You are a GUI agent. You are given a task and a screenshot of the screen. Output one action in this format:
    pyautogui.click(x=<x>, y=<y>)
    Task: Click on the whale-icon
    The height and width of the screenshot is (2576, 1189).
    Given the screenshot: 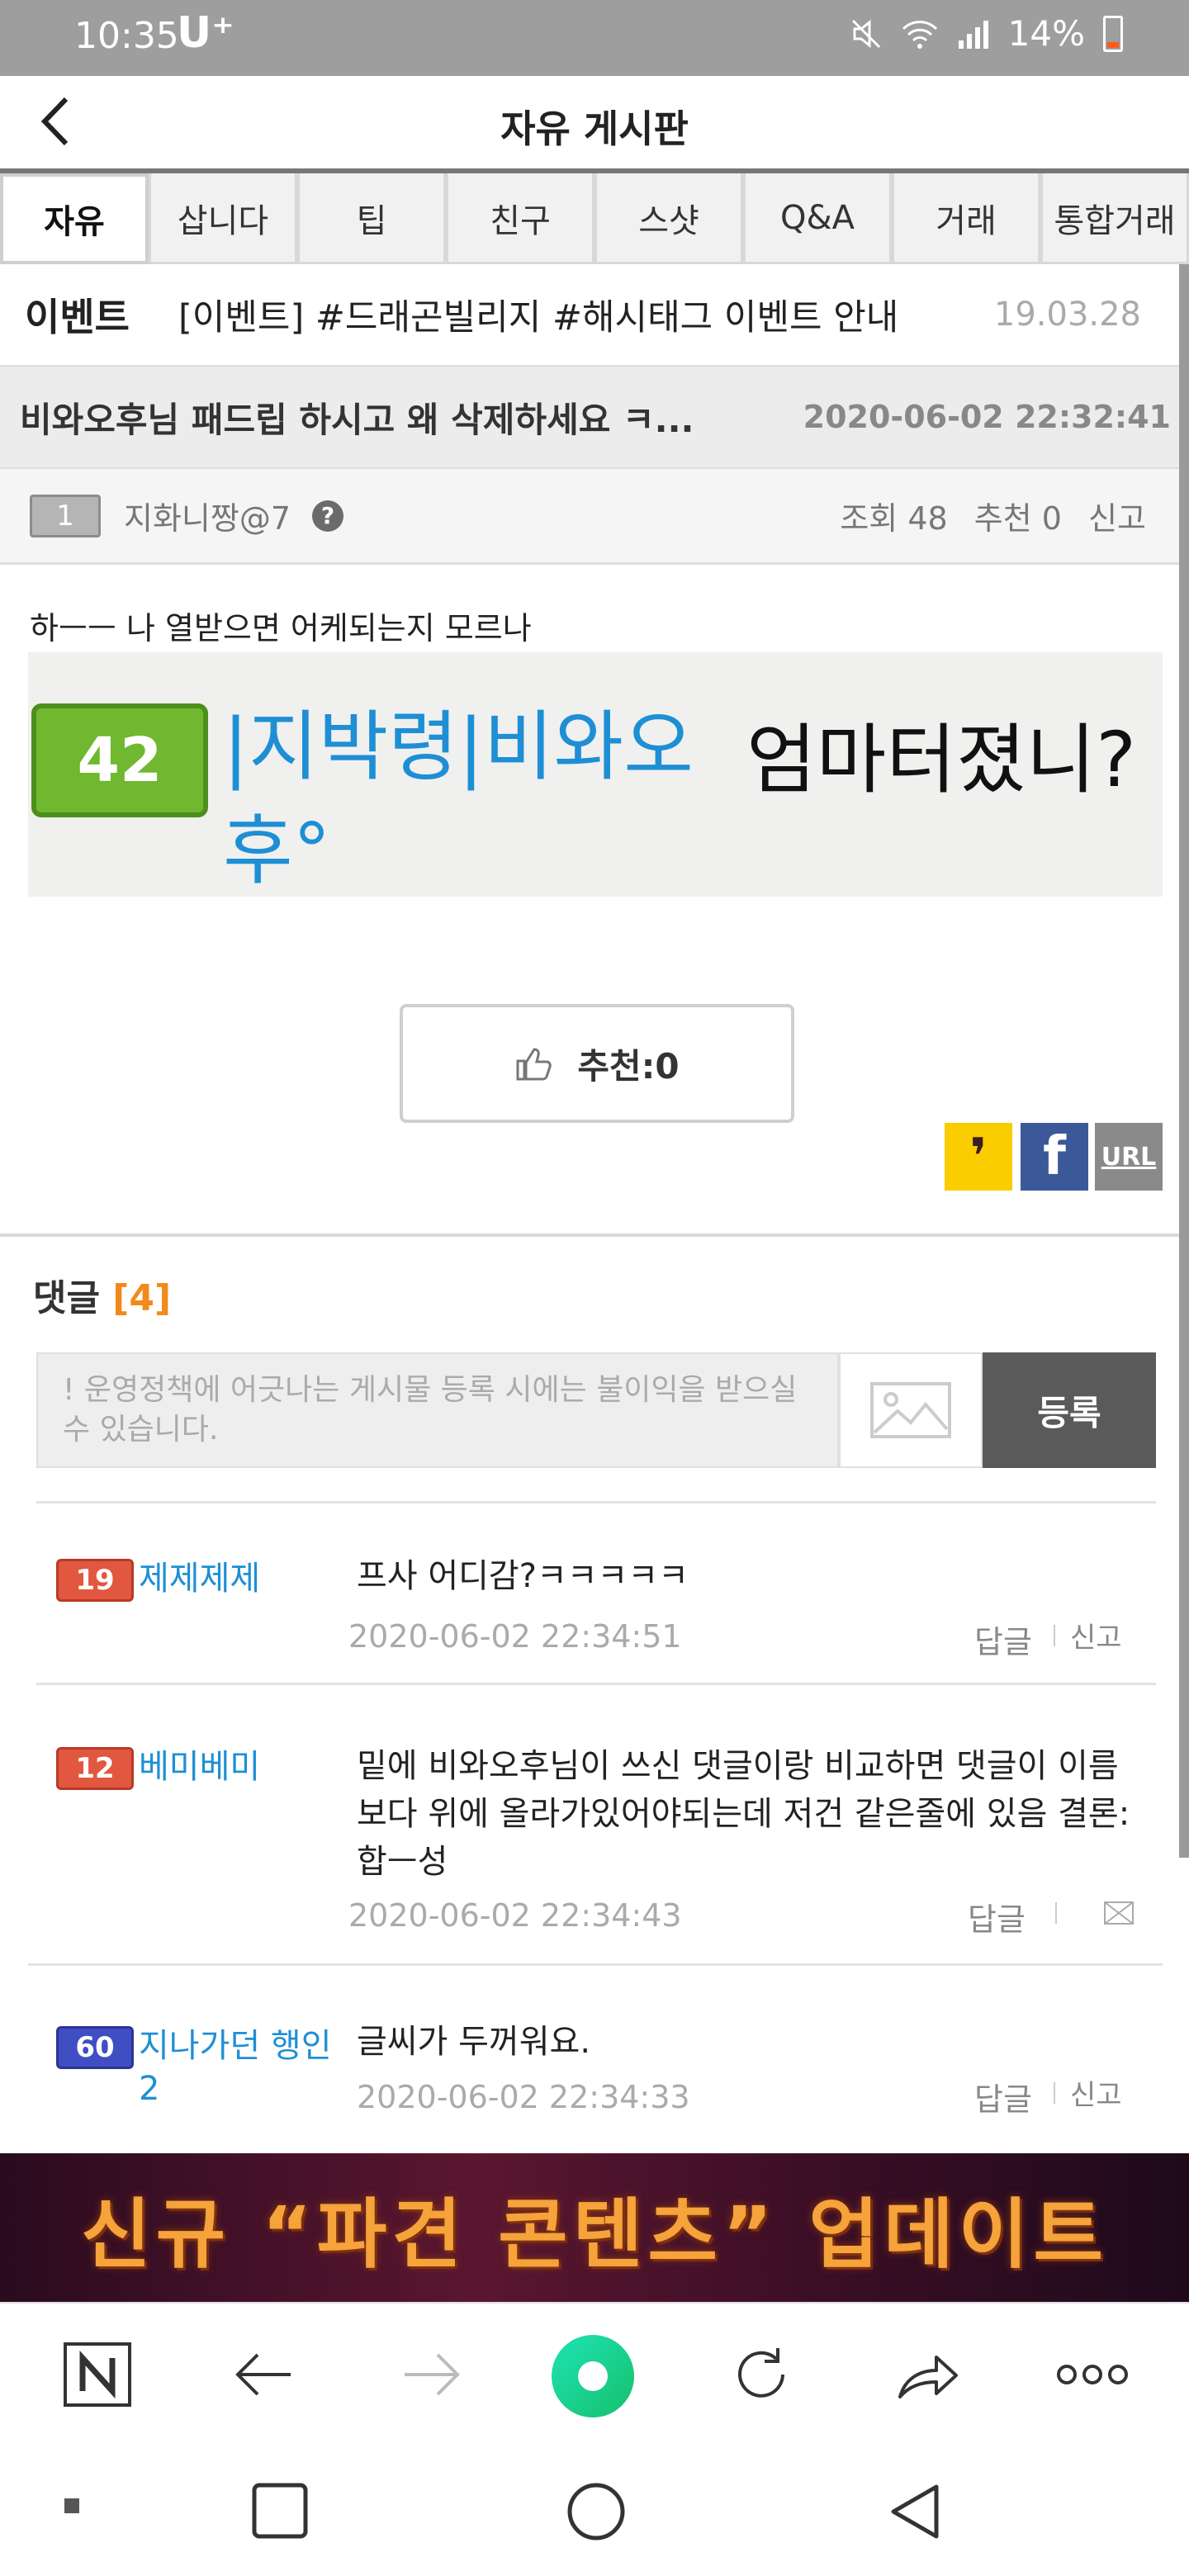 What is the action you would take?
    pyautogui.click(x=593, y=2376)
    